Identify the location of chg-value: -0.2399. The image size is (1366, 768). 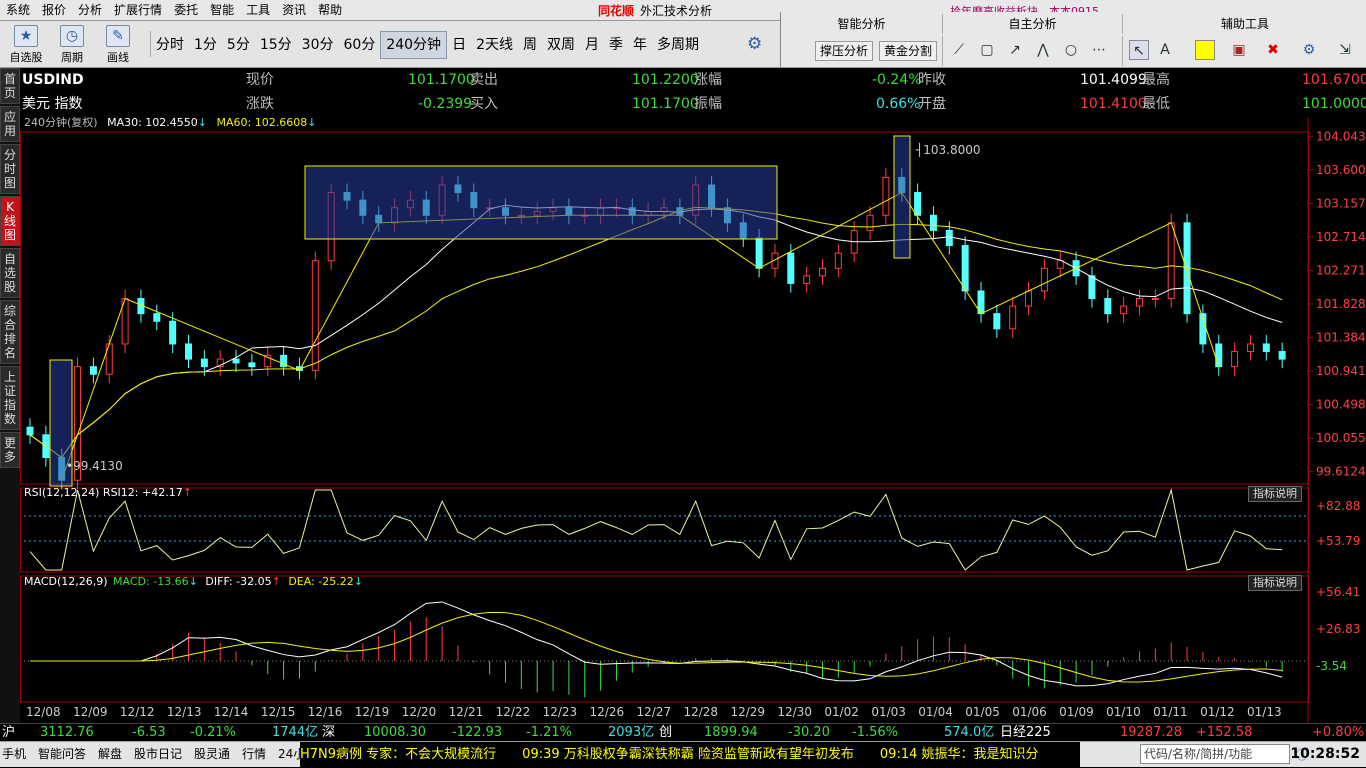
(445, 104).